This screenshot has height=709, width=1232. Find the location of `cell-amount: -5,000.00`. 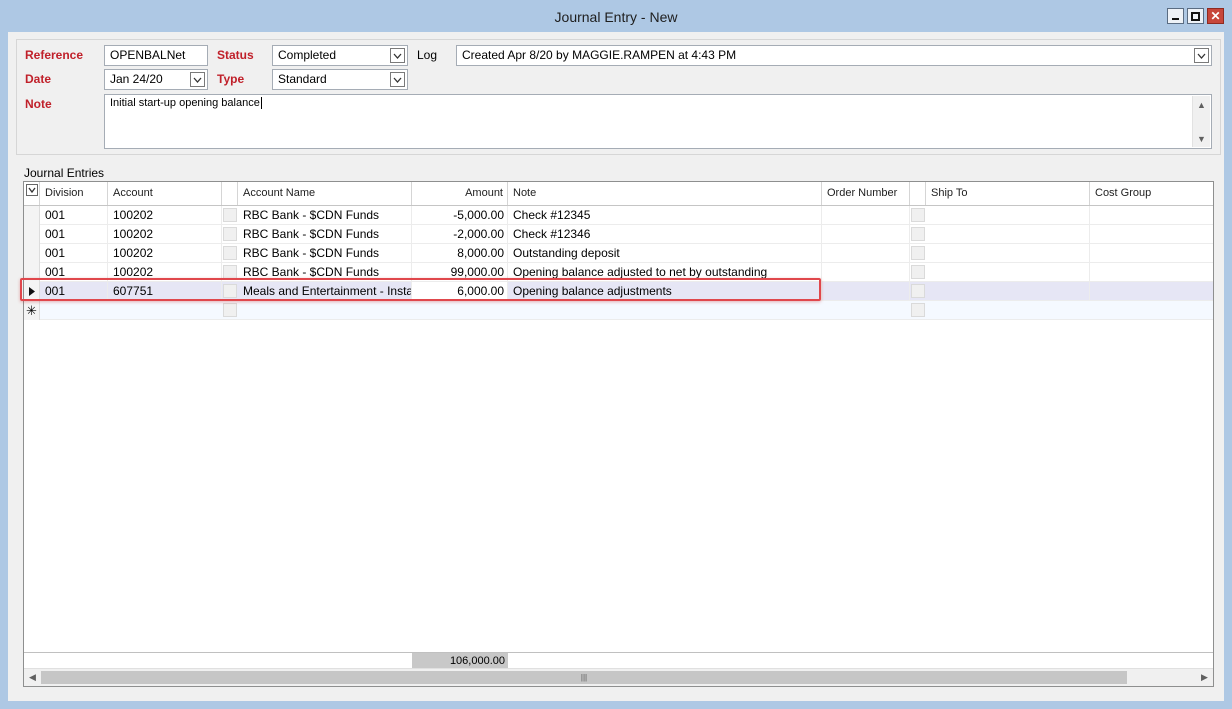

cell-amount: -5,000.00 is located at coordinates (460, 215).